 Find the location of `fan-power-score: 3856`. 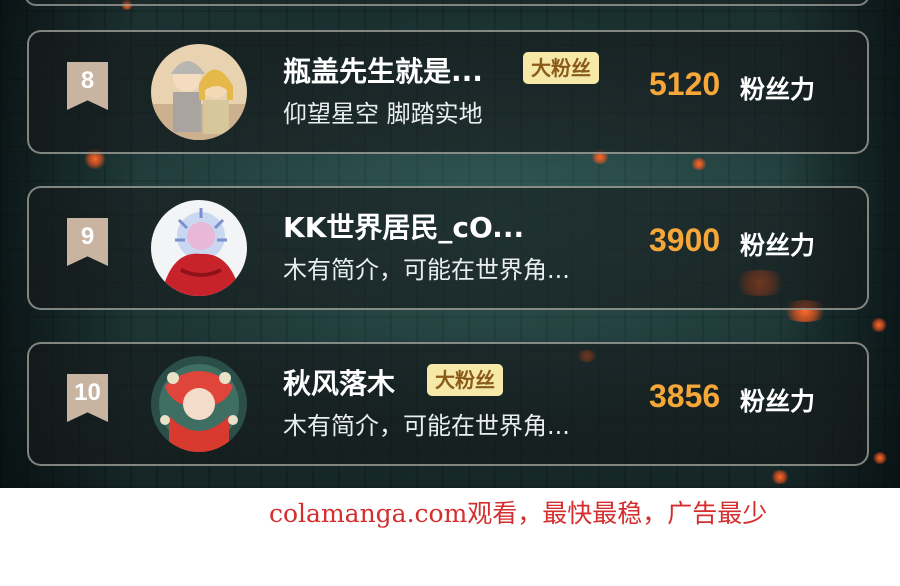

fan-power-score: 3856 is located at coordinates (685, 396).